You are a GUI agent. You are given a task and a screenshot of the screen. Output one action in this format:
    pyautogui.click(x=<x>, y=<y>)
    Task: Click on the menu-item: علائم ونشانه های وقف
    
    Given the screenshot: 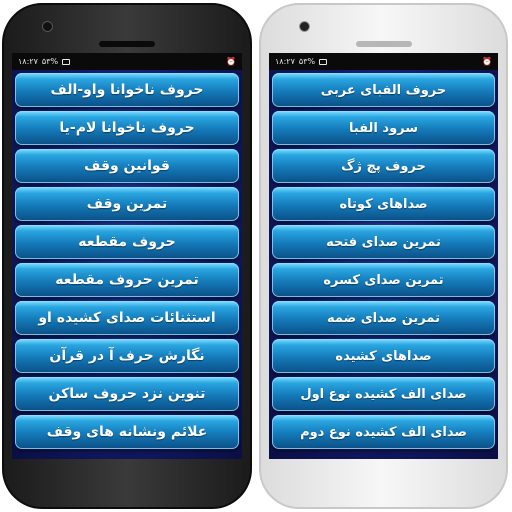 What is the action you would take?
    pyautogui.click(x=127, y=432)
    